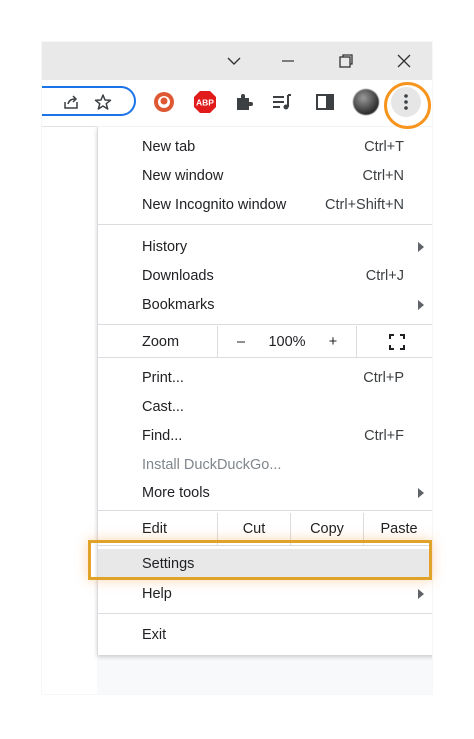  I want to click on browser-toolbar: ⸶ ABP, so click(237, 103).